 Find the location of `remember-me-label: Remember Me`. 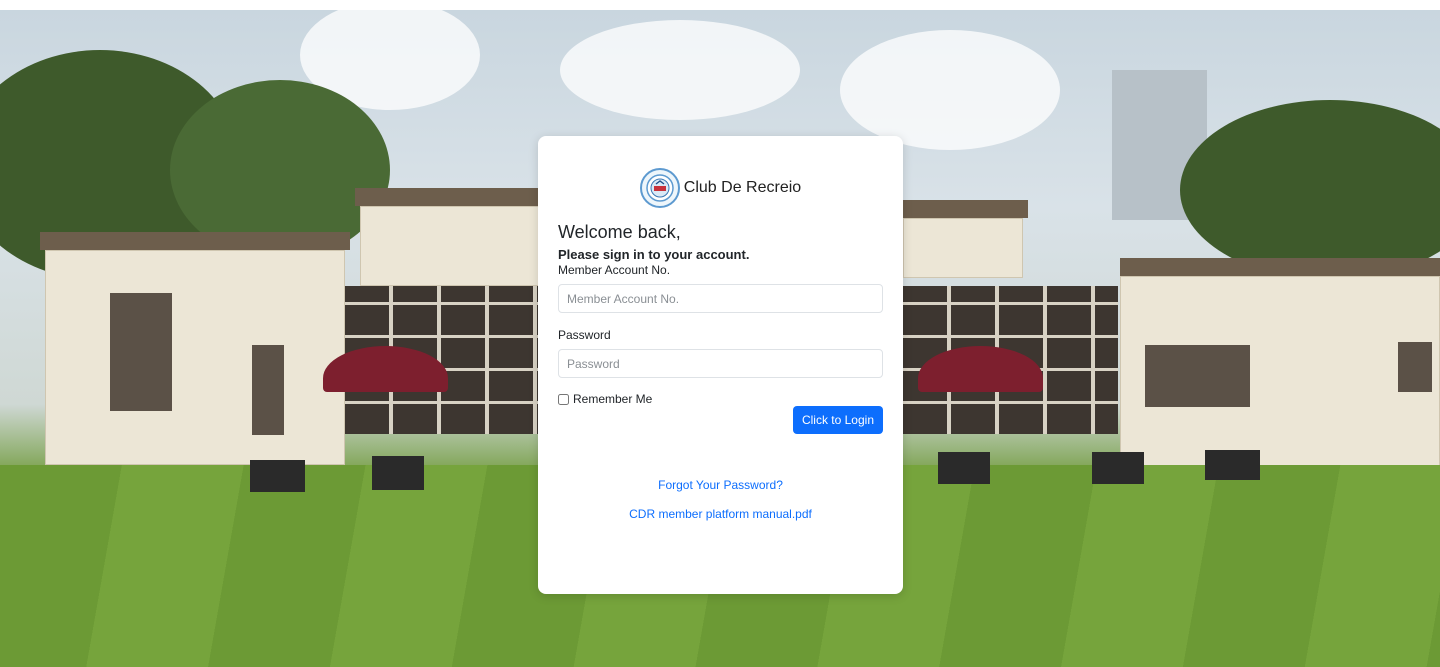

remember-me-label: Remember Me is located at coordinates (613, 399).